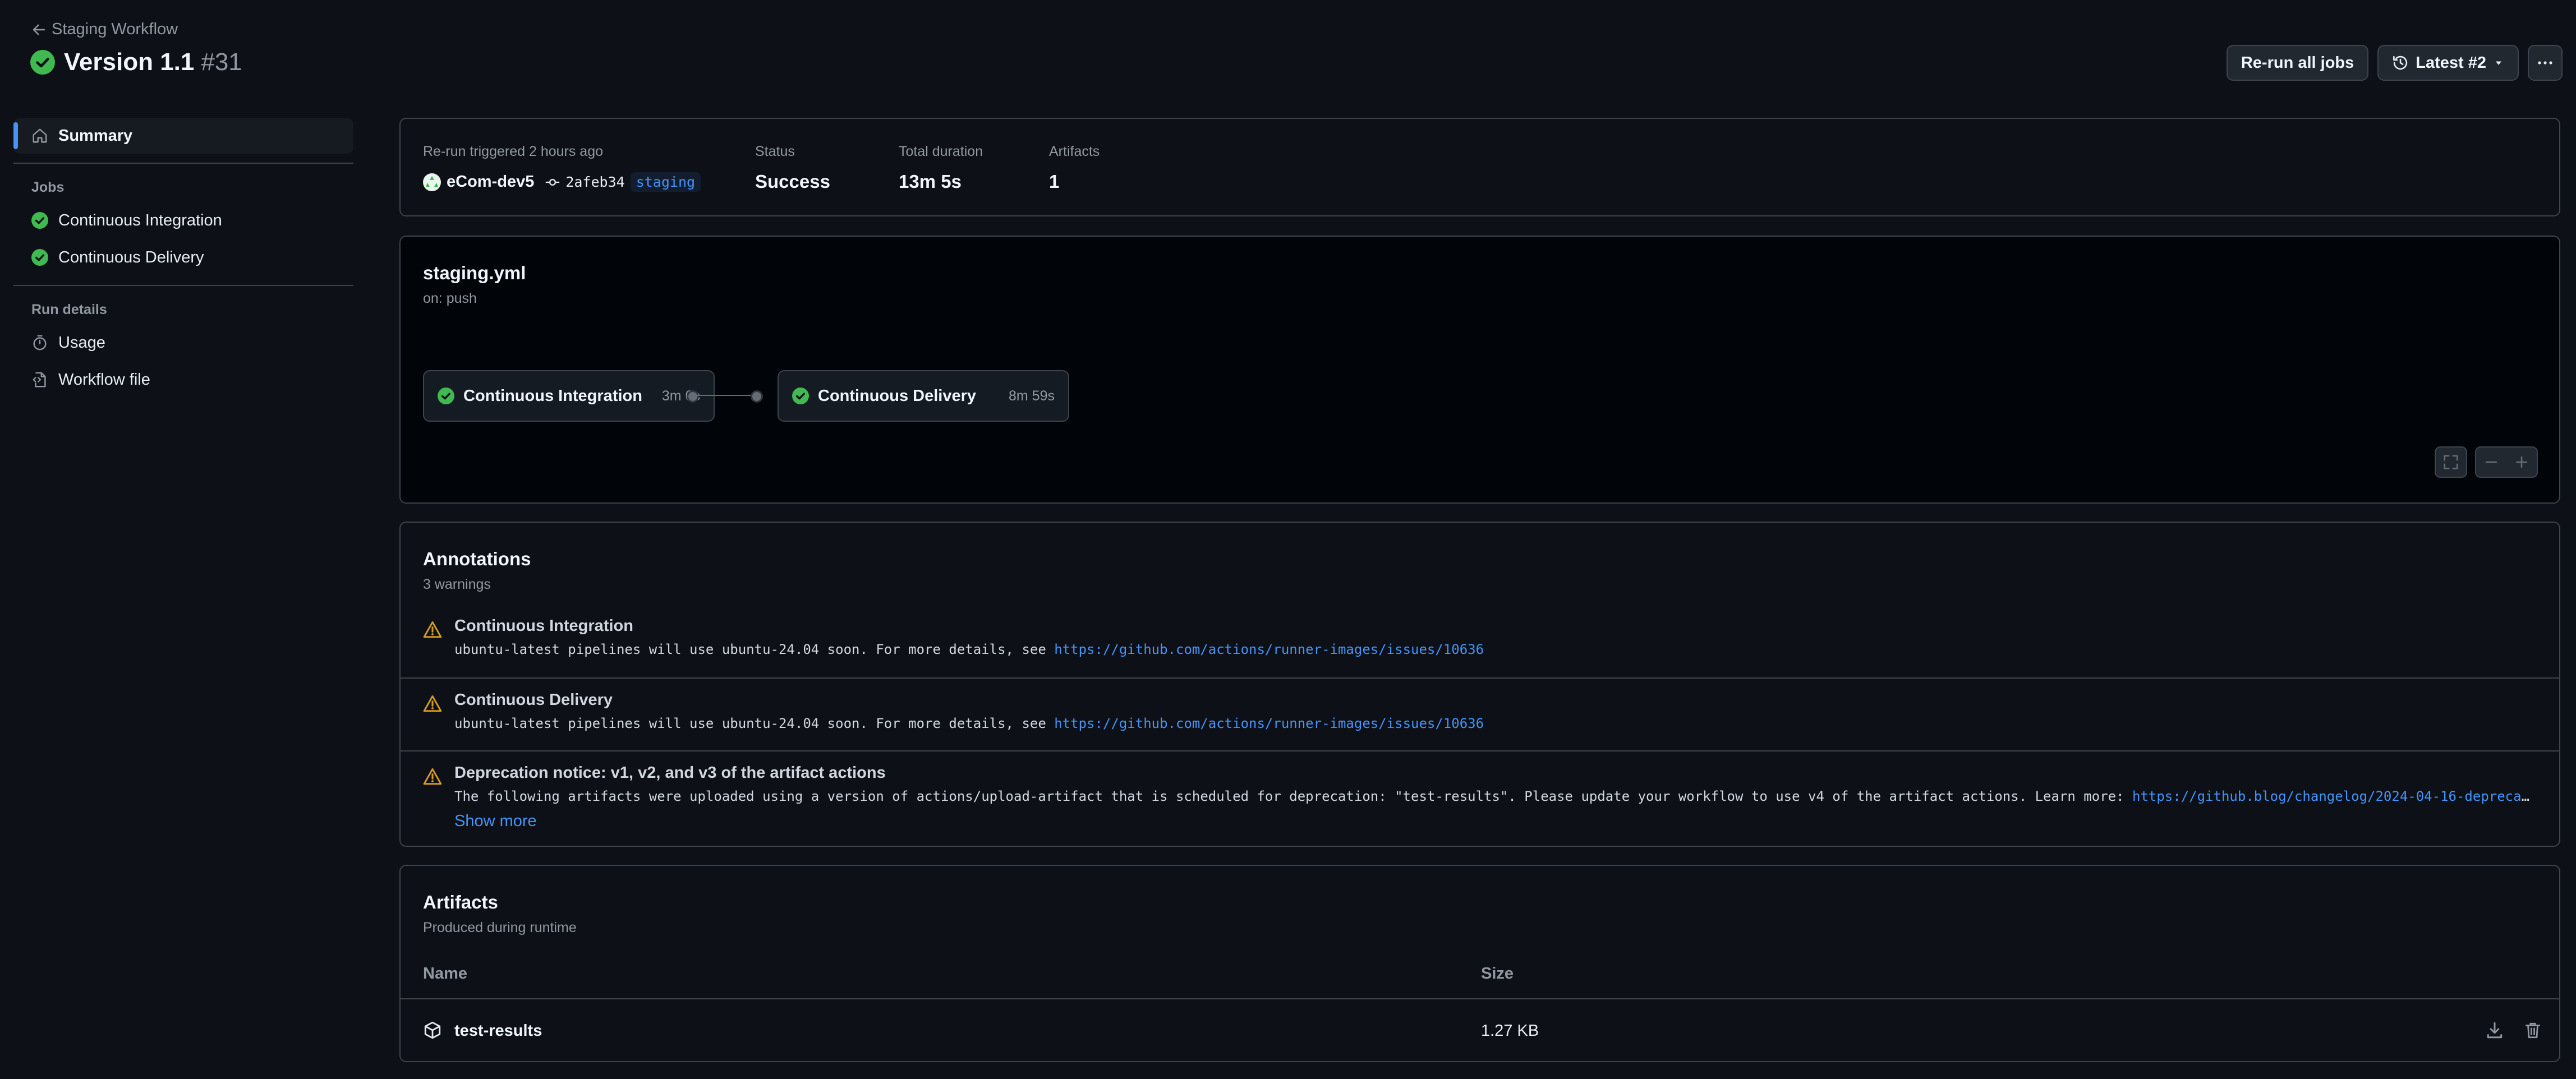 This screenshot has height=1079, width=2576. Describe the element at coordinates (2507, 462) in the screenshot. I see `zoom-controls` at that location.